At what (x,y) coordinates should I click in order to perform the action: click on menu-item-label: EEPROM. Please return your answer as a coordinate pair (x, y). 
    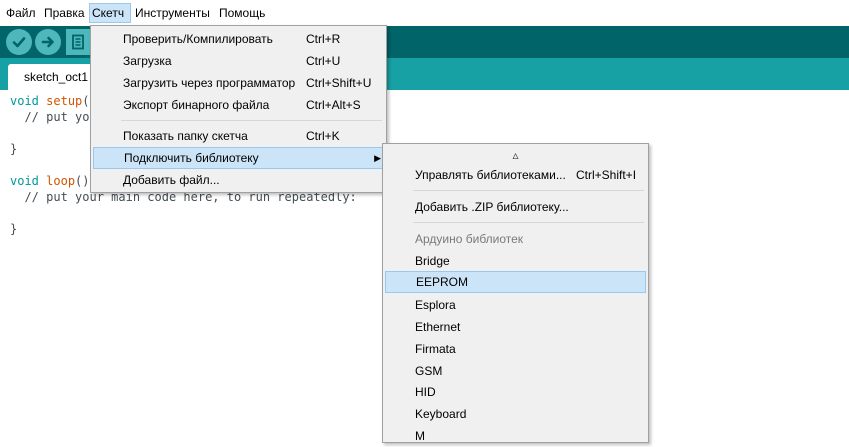
    Looking at the image, I should click on (442, 282).